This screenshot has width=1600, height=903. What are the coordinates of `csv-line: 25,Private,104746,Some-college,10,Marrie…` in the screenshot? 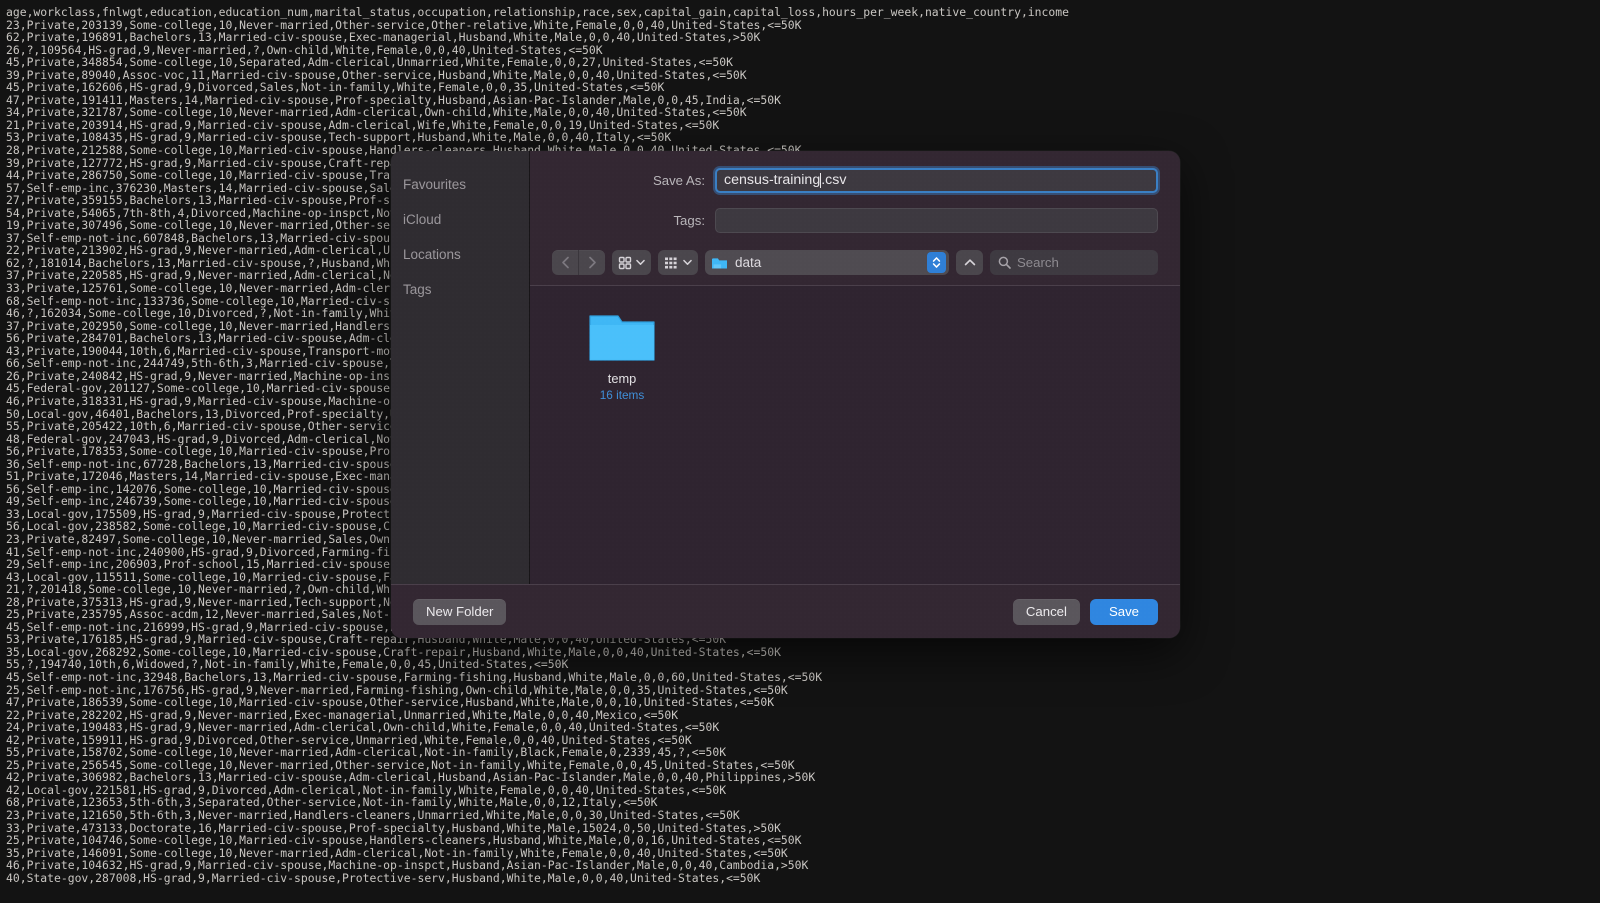 It's located at (404, 840).